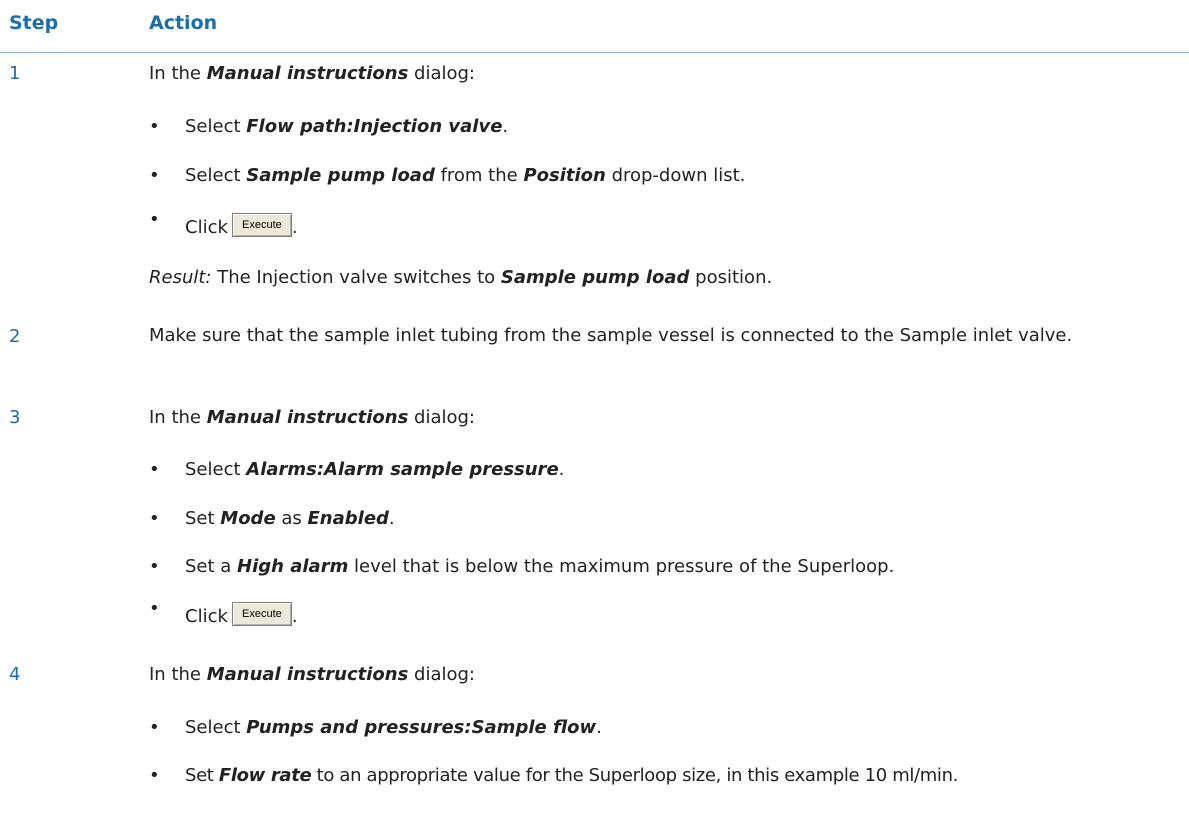 The image size is (1189, 821). What do you see at coordinates (15, 73) in the screenshot?
I see `step-1-number: 1` at bounding box center [15, 73].